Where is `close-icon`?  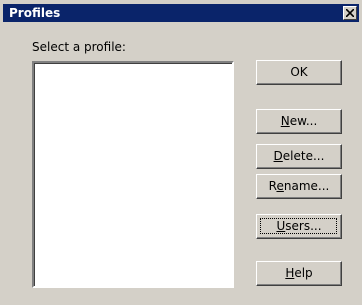 close-icon is located at coordinates (350, 13).